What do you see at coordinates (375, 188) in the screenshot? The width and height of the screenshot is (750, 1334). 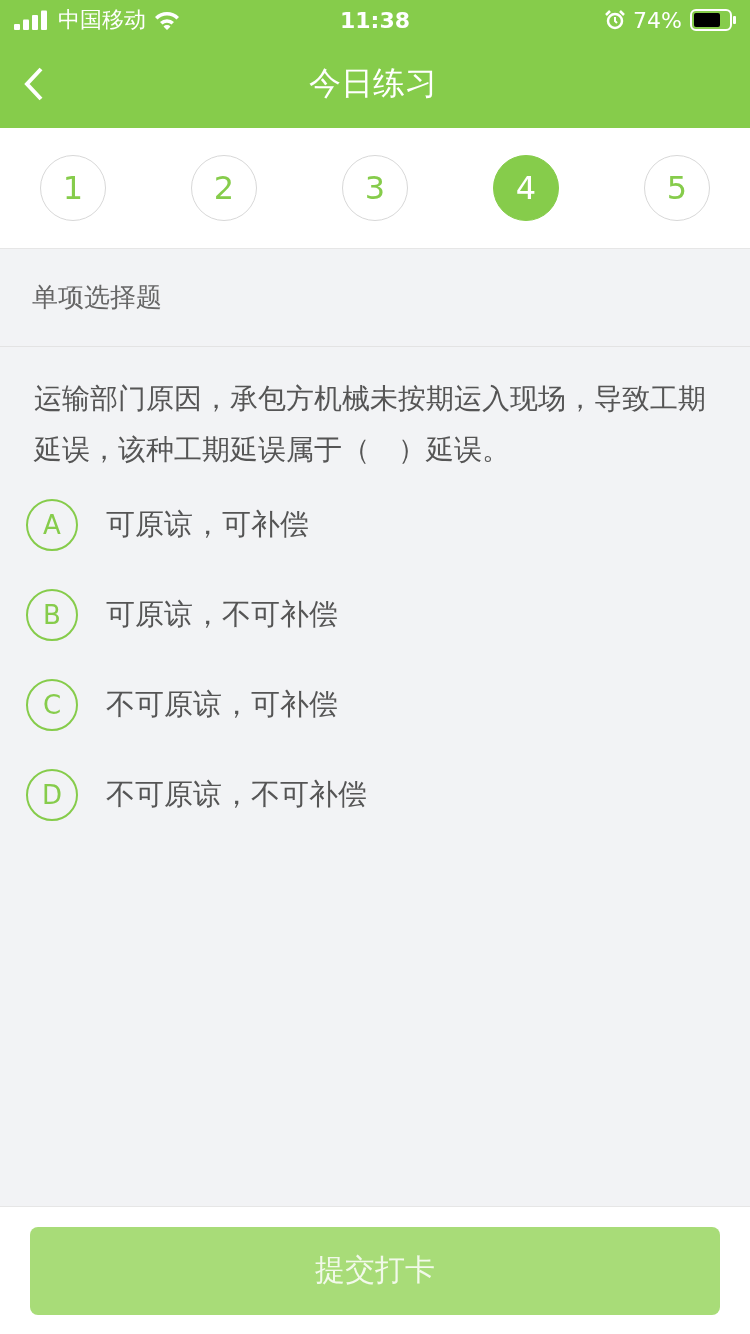 I see `question-number: 3` at bounding box center [375, 188].